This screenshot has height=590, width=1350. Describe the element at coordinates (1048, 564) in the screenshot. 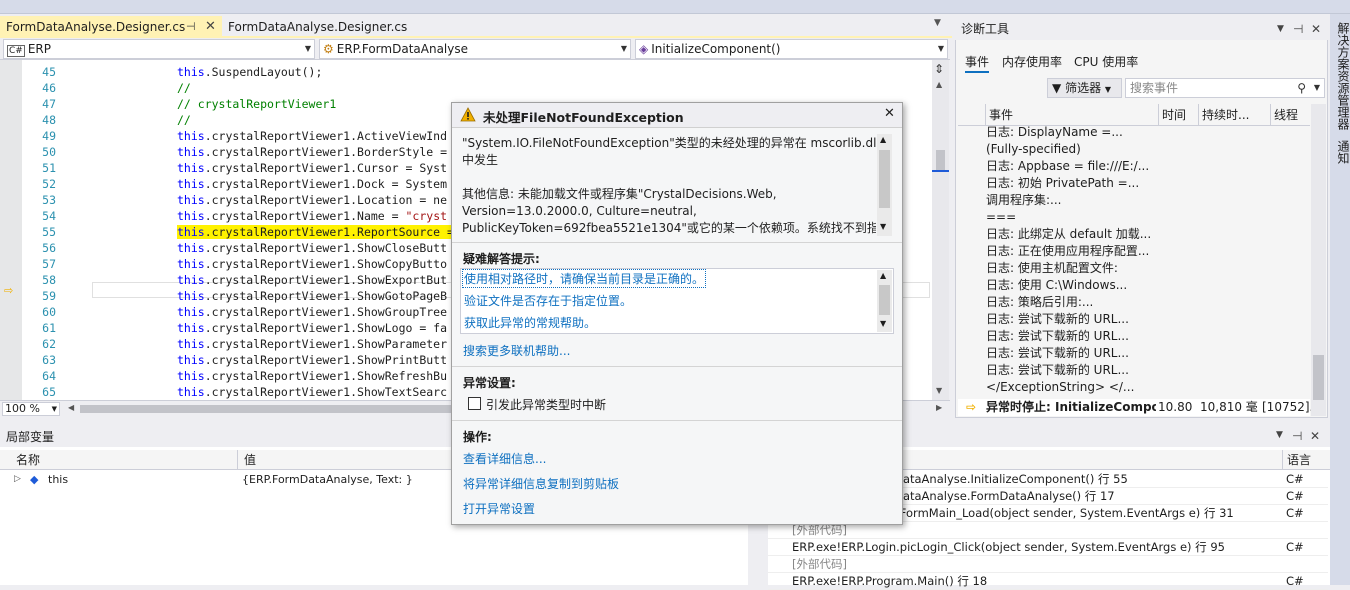

I see `call-stack-row: [外部代码]` at that location.